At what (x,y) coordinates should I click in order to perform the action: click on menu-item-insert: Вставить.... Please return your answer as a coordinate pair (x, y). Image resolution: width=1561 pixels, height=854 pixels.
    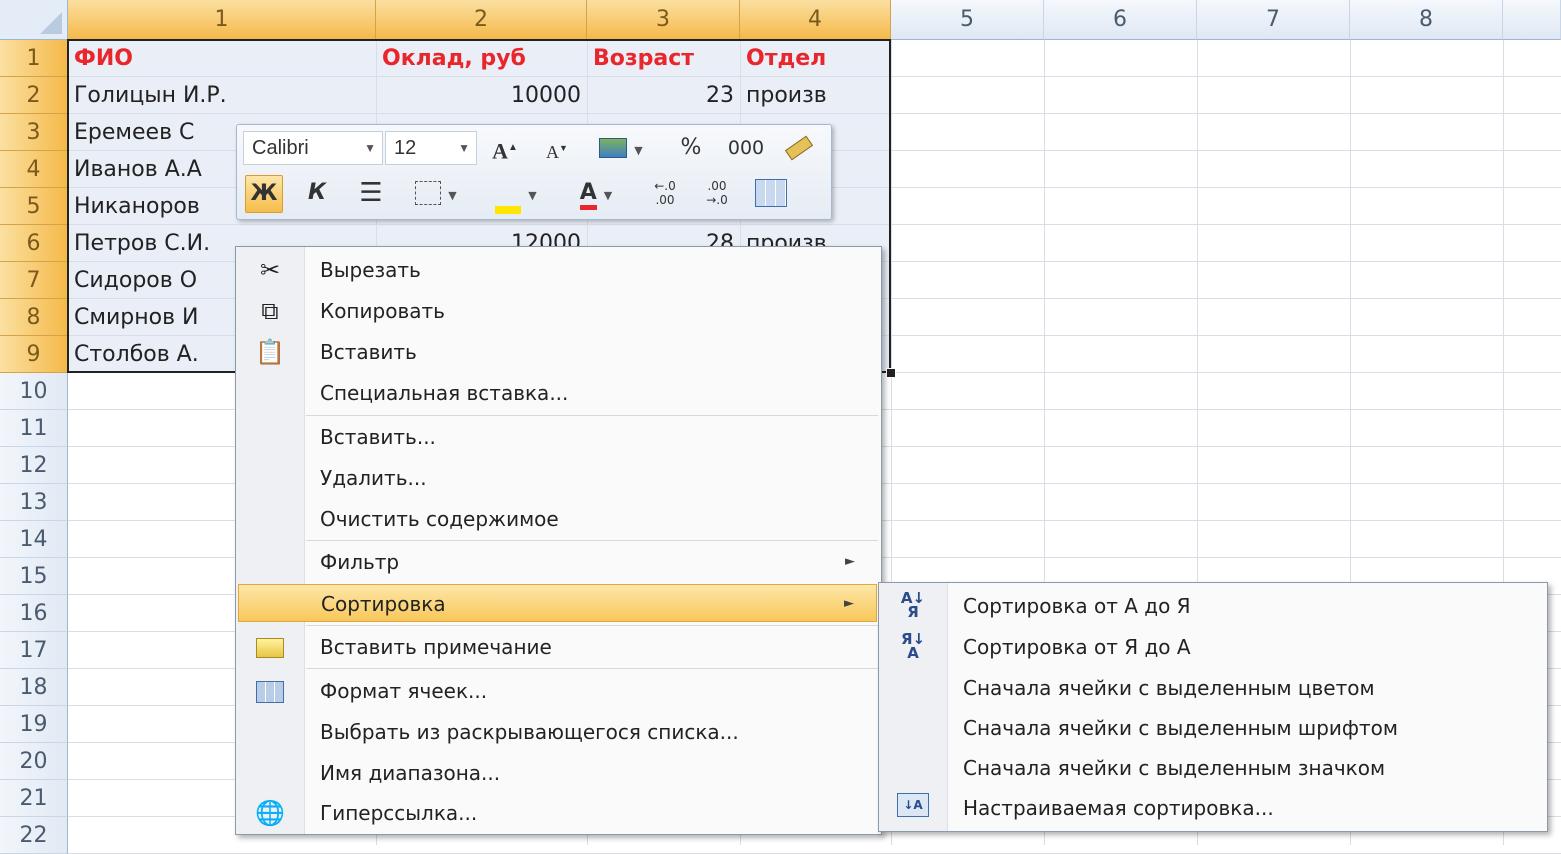
    Looking at the image, I should click on (557, 437).